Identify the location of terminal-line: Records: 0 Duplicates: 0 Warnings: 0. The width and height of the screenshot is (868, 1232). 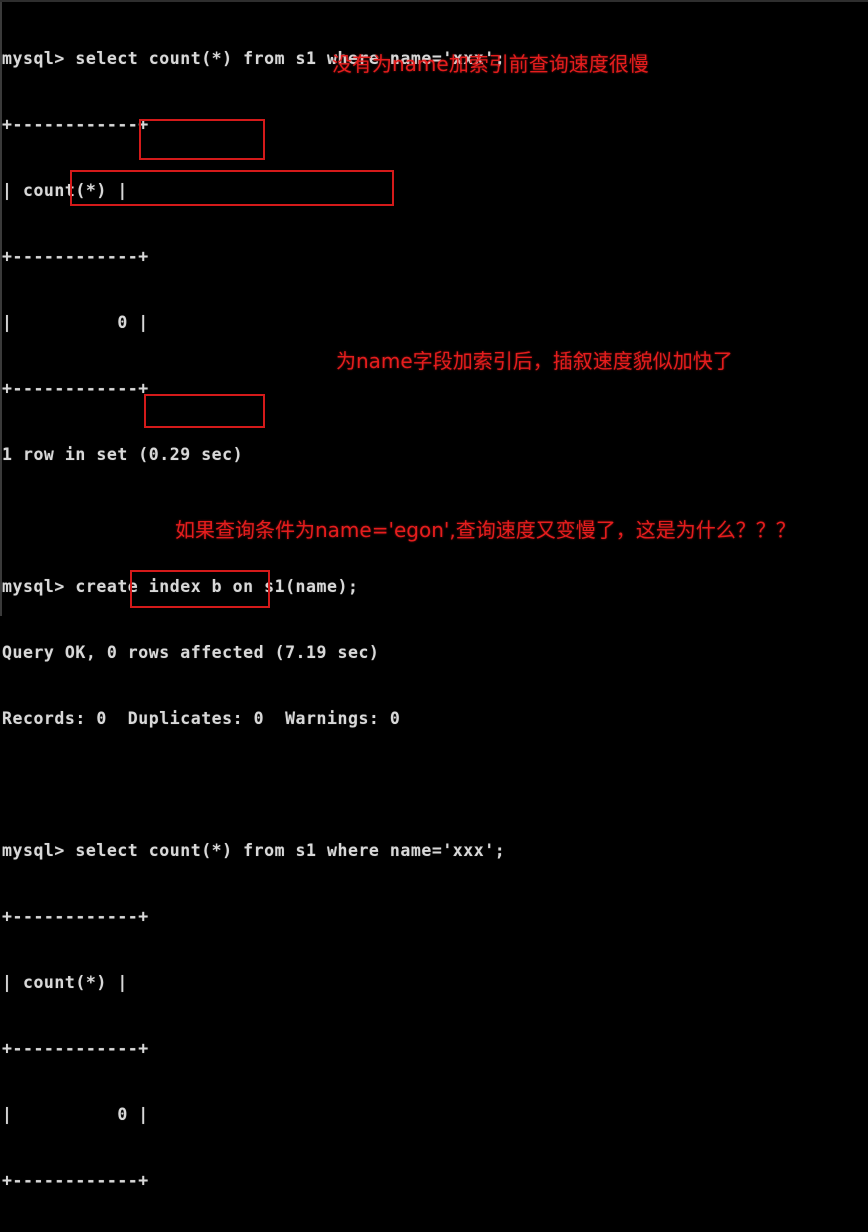
(201, 718).